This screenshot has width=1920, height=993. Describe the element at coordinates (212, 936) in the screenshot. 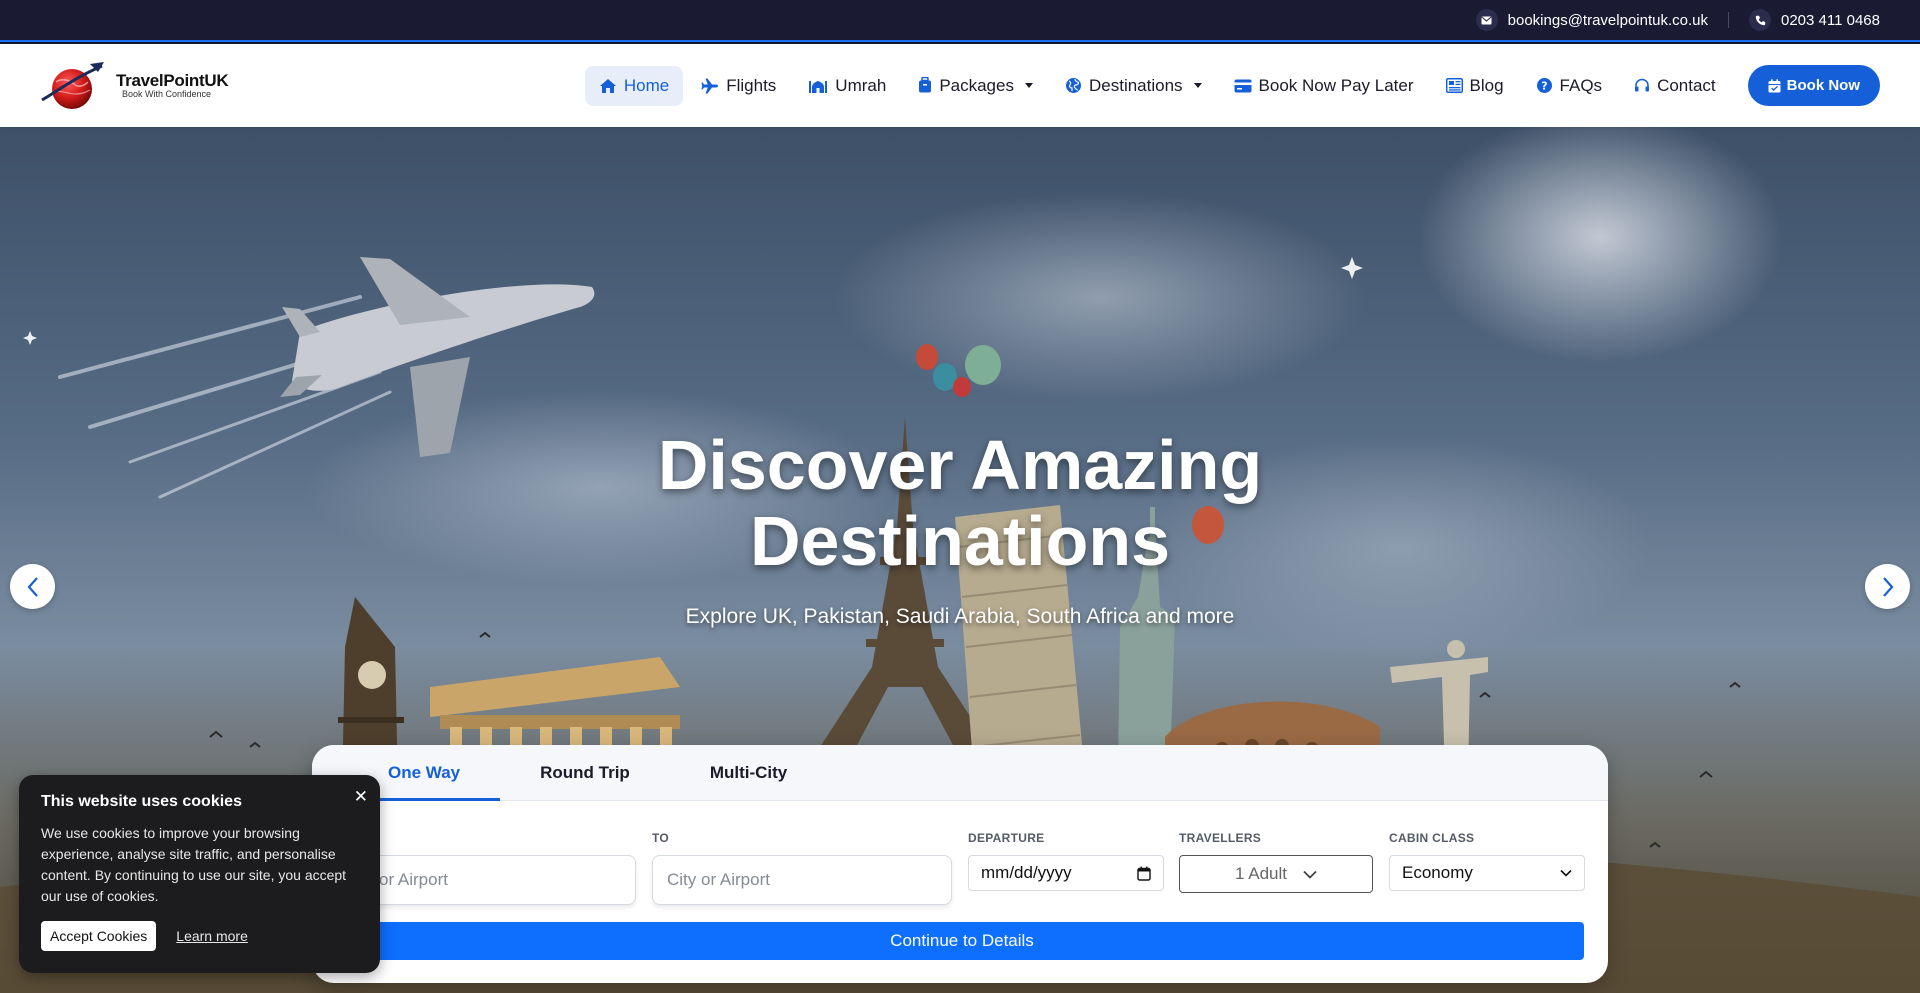

I see `learn-more-link: Learn more` at that location.